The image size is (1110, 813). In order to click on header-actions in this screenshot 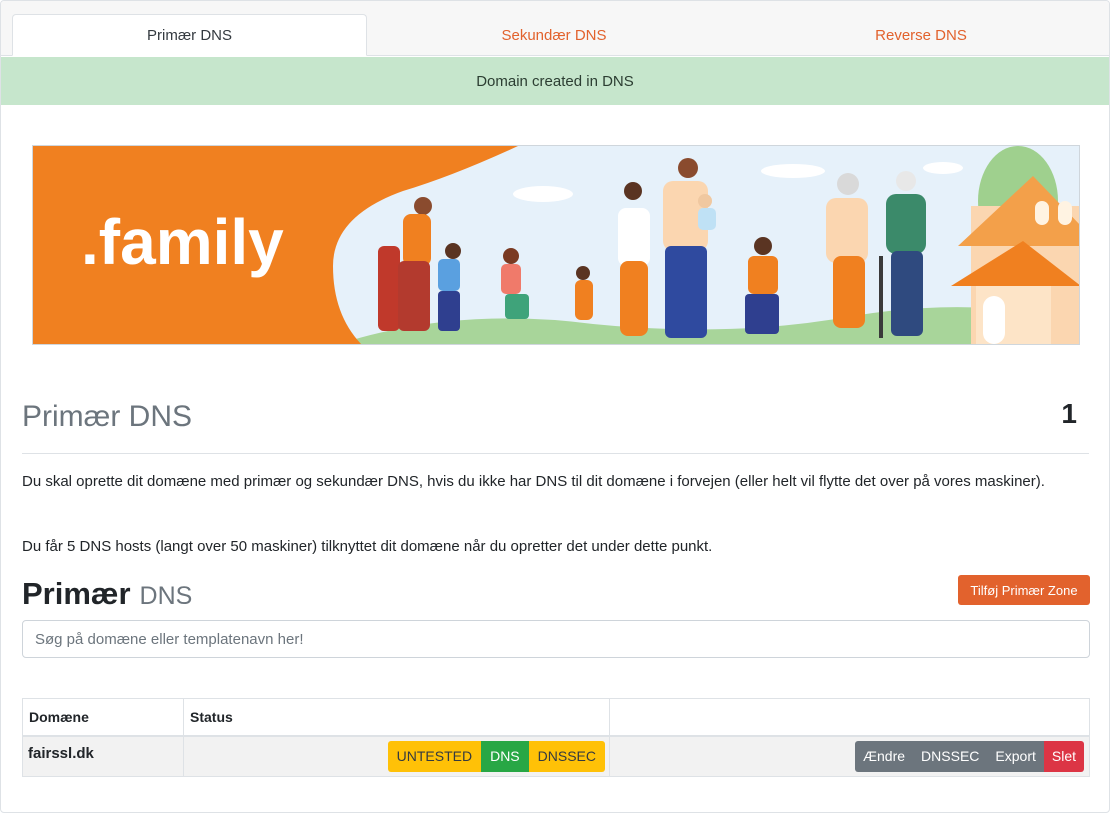, I will do `click(849, 717)`.